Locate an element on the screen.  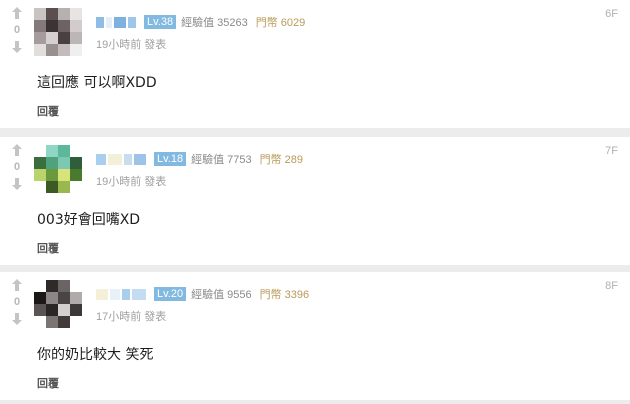
post-time: 17小時前 發表 is located at coordinates (131, 317).